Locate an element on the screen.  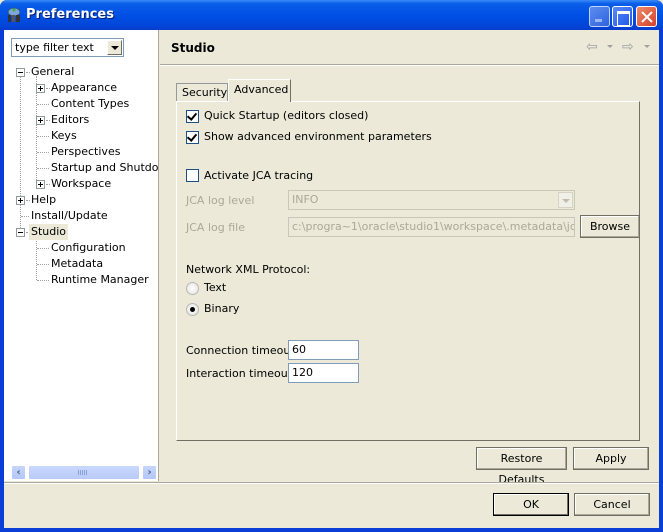
tree-item-appearance: Appearance is located at coordinates (81, 88).